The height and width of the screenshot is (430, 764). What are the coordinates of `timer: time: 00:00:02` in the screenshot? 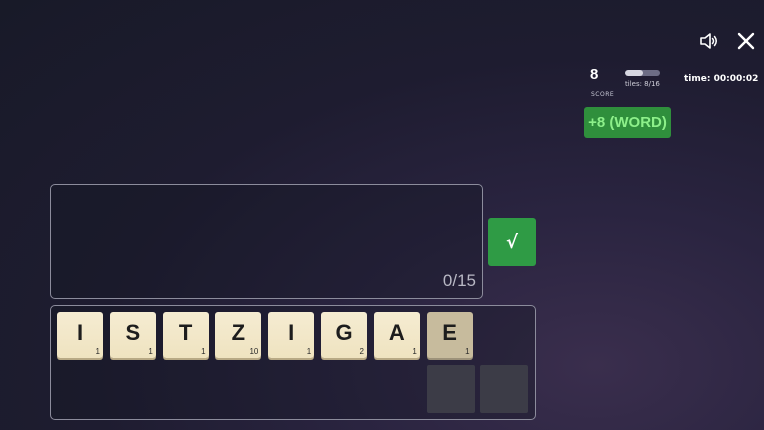 It's located at (721, 79).